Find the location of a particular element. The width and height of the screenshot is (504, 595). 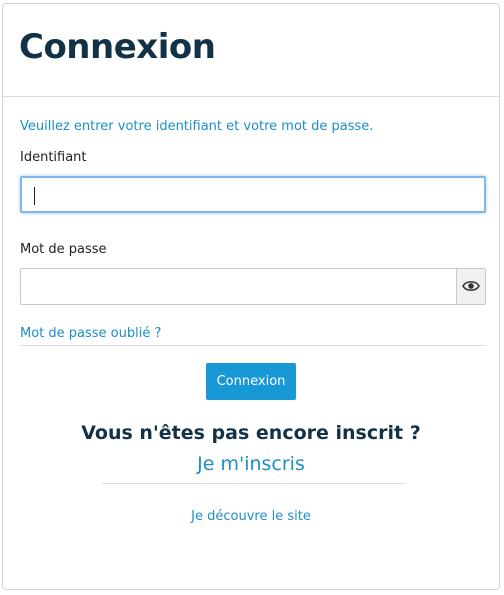

text-caret is located at coordinates (34, 196).